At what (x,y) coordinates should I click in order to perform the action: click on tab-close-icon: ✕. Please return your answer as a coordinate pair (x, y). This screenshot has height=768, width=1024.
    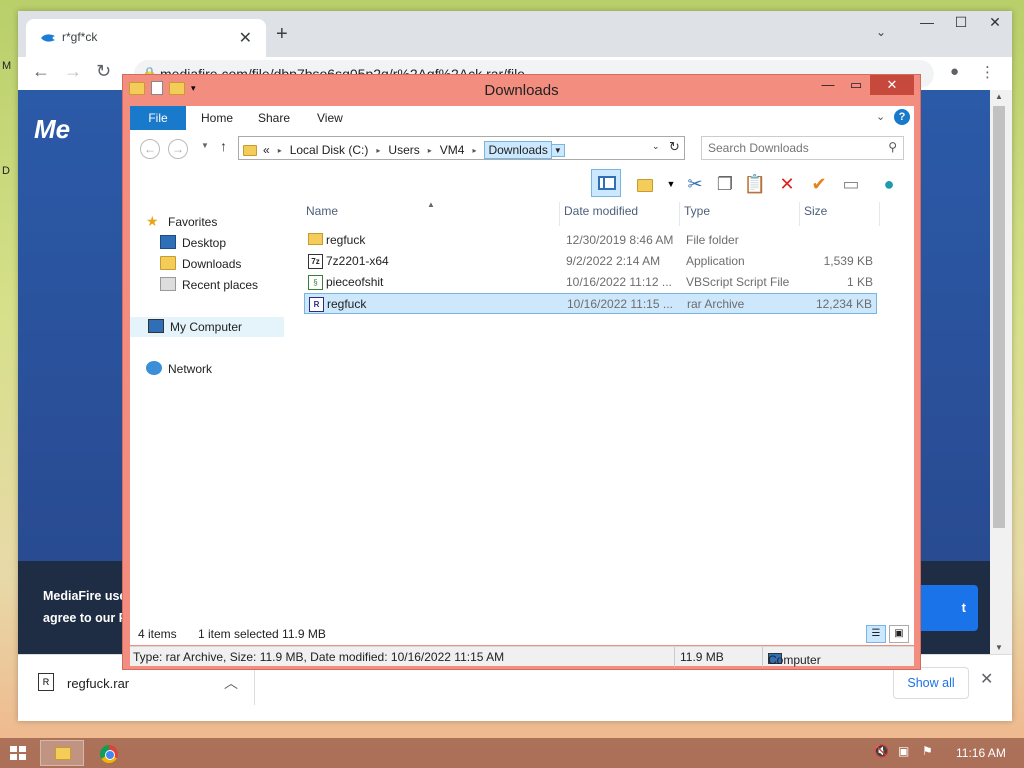
    Looking at the image, I should click on (245, 38).